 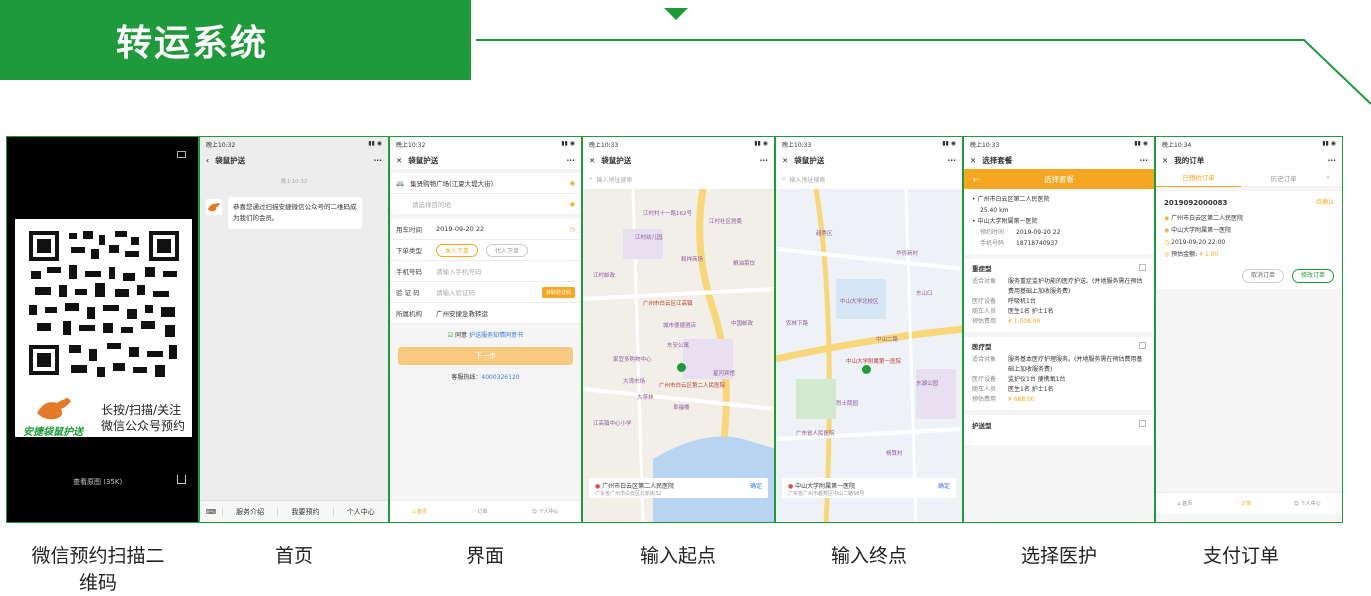 What do you see at coordinates (724, 374) in the screenshot?
I see `map-label: 星河宾馆` at bounding box center [724, 374].